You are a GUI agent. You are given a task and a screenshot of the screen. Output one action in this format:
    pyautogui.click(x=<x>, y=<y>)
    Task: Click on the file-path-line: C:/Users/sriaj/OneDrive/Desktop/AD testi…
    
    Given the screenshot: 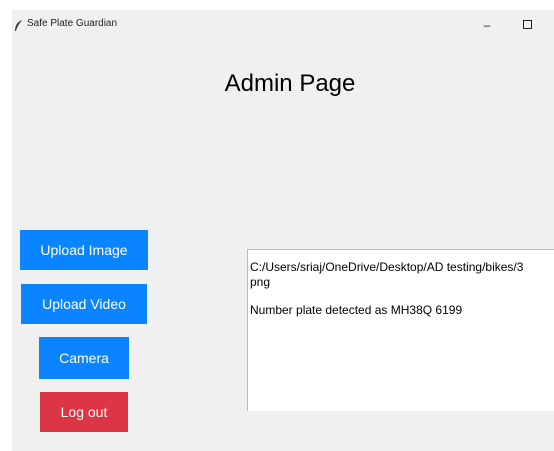 What is the action you would take?
    pyautogui.click(x=387, y=267)
    